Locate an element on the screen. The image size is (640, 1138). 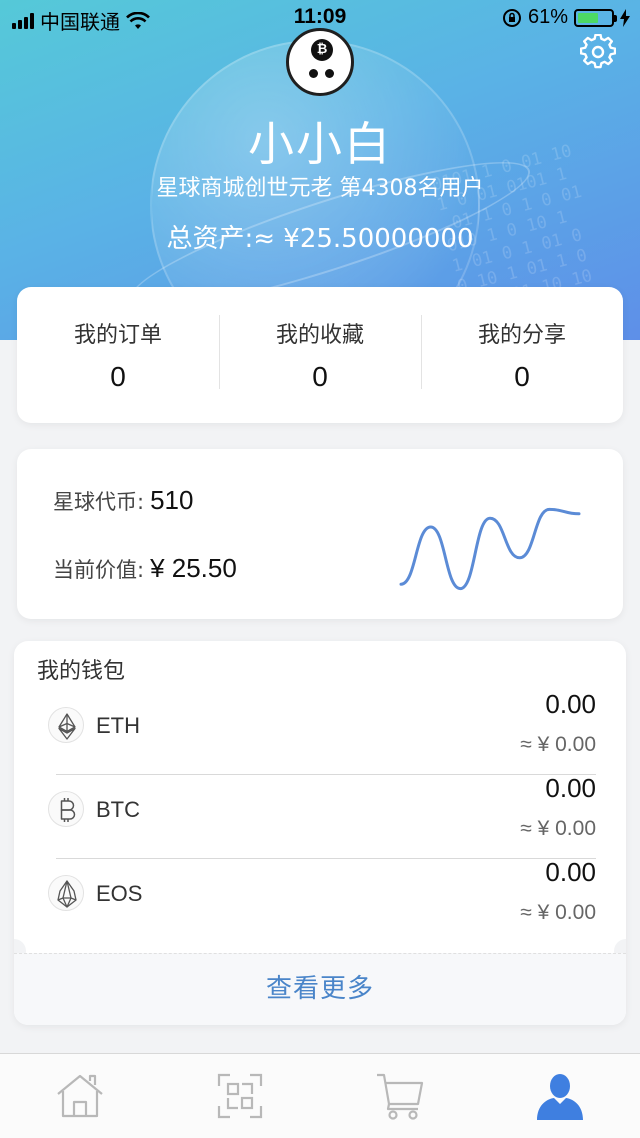
coin-symbol: BTC is located at coordinates (118, 809).